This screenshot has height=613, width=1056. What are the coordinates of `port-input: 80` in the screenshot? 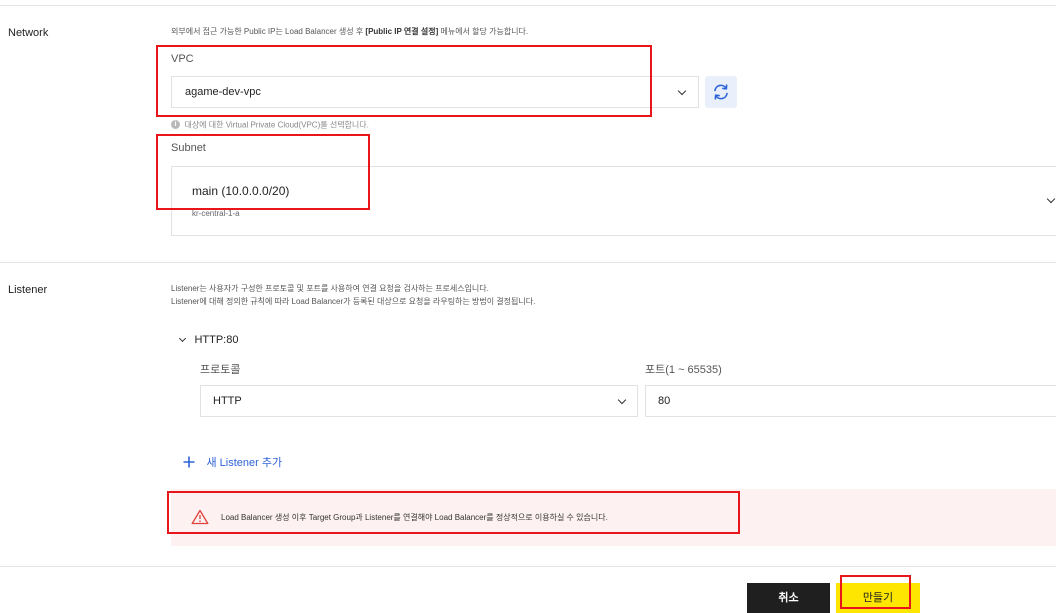 It's located at (850, 401).